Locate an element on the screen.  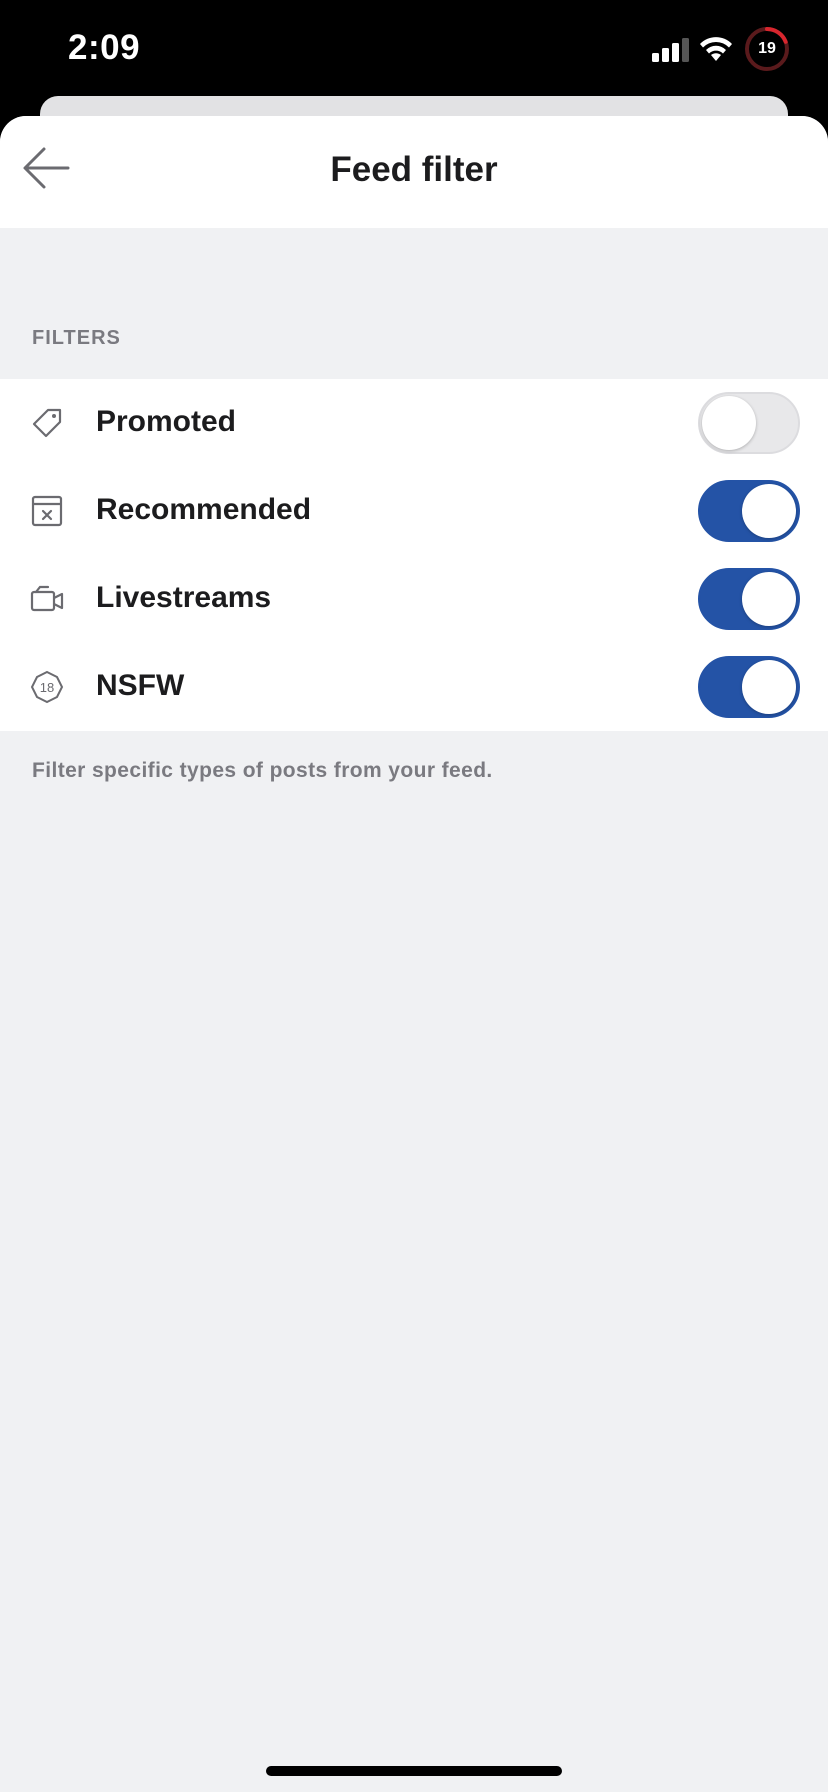
svg-text: 18 is located at coordinates (47, 687).